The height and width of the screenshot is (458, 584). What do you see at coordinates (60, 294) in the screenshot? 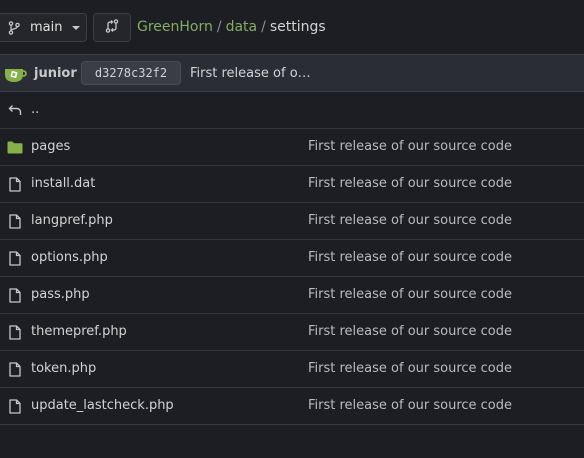
I see `file-name-link: pass.php` at bounding box center [60, 294].